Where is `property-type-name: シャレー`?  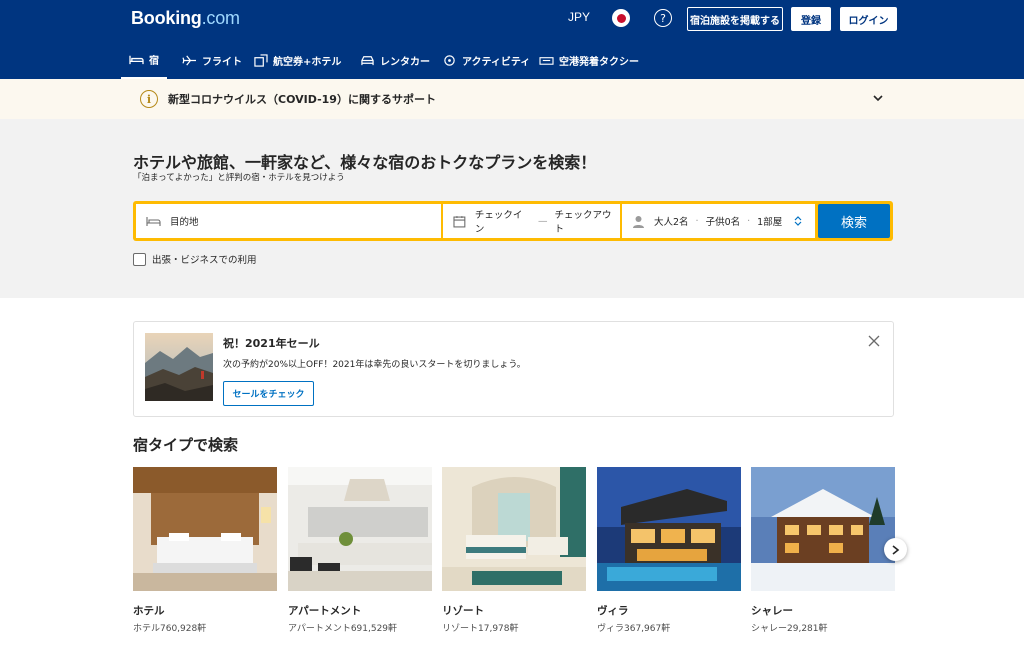 property-type-name: シャレー is located at coordinates (772, 611).